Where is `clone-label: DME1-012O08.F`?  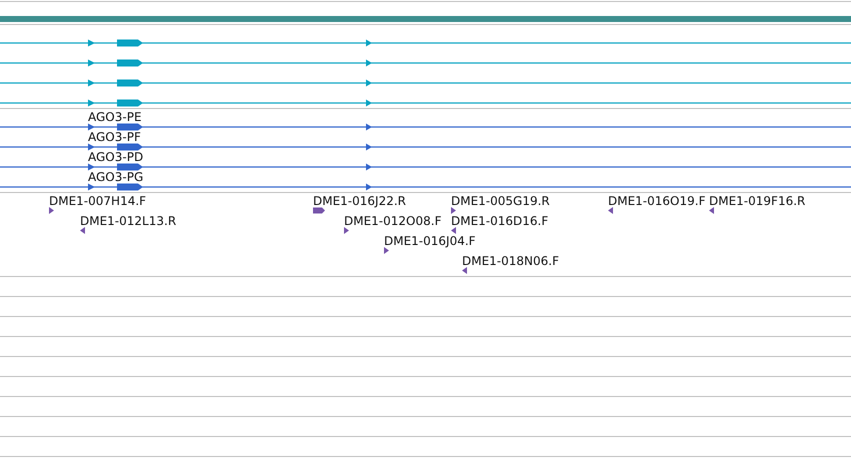
clone-label: DME1-012O08.F is located at coordinates (393, 221).